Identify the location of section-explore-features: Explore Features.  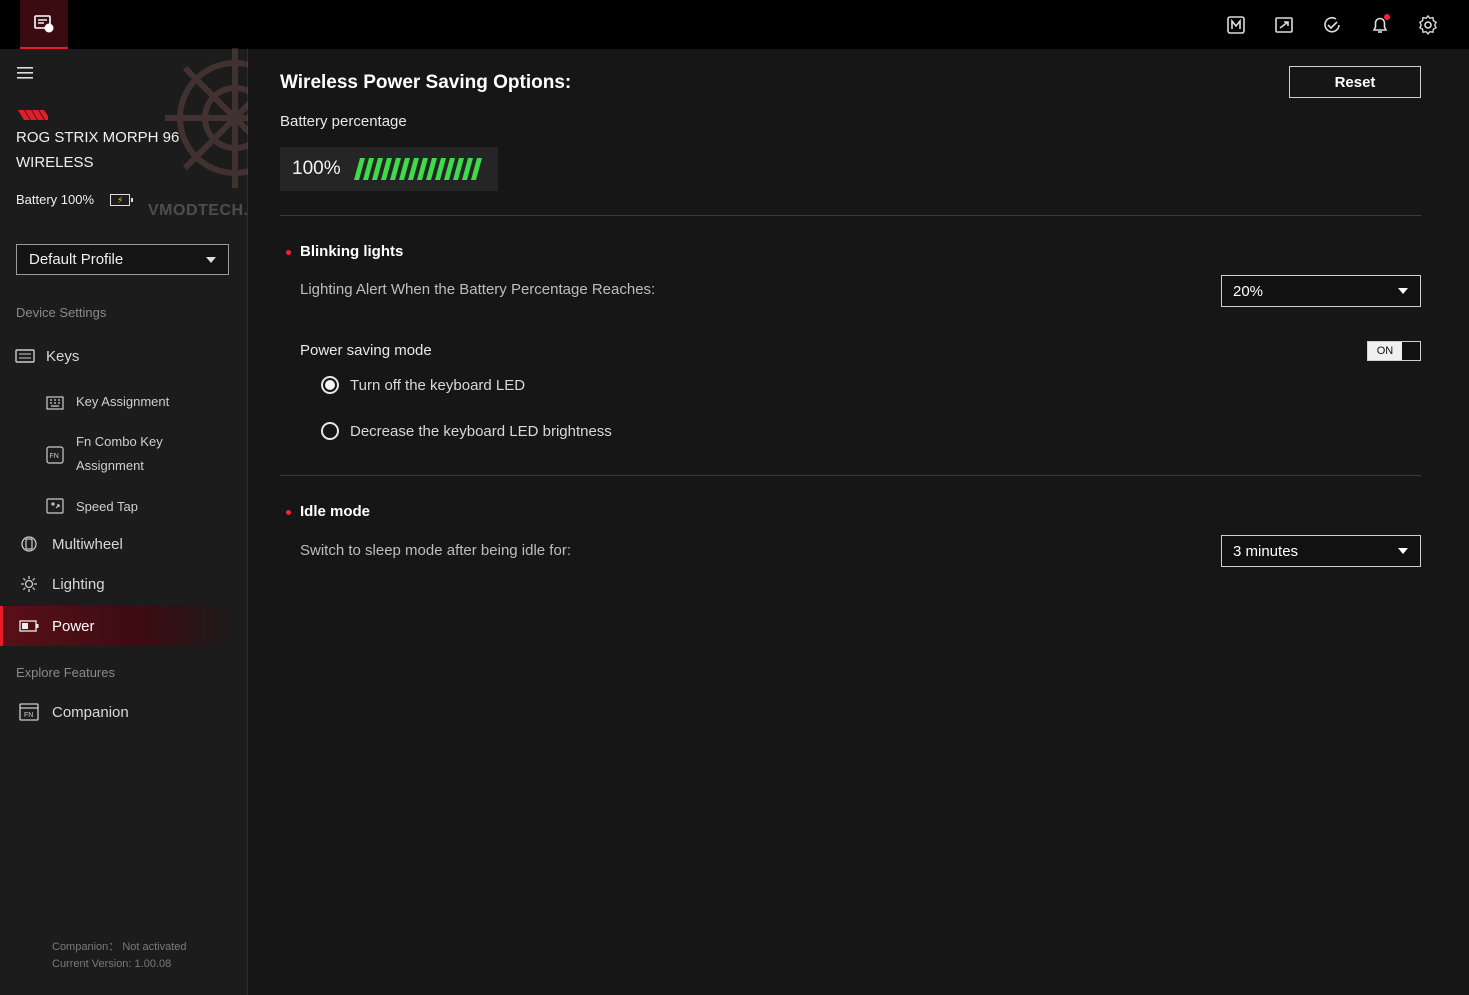
(65, 672).